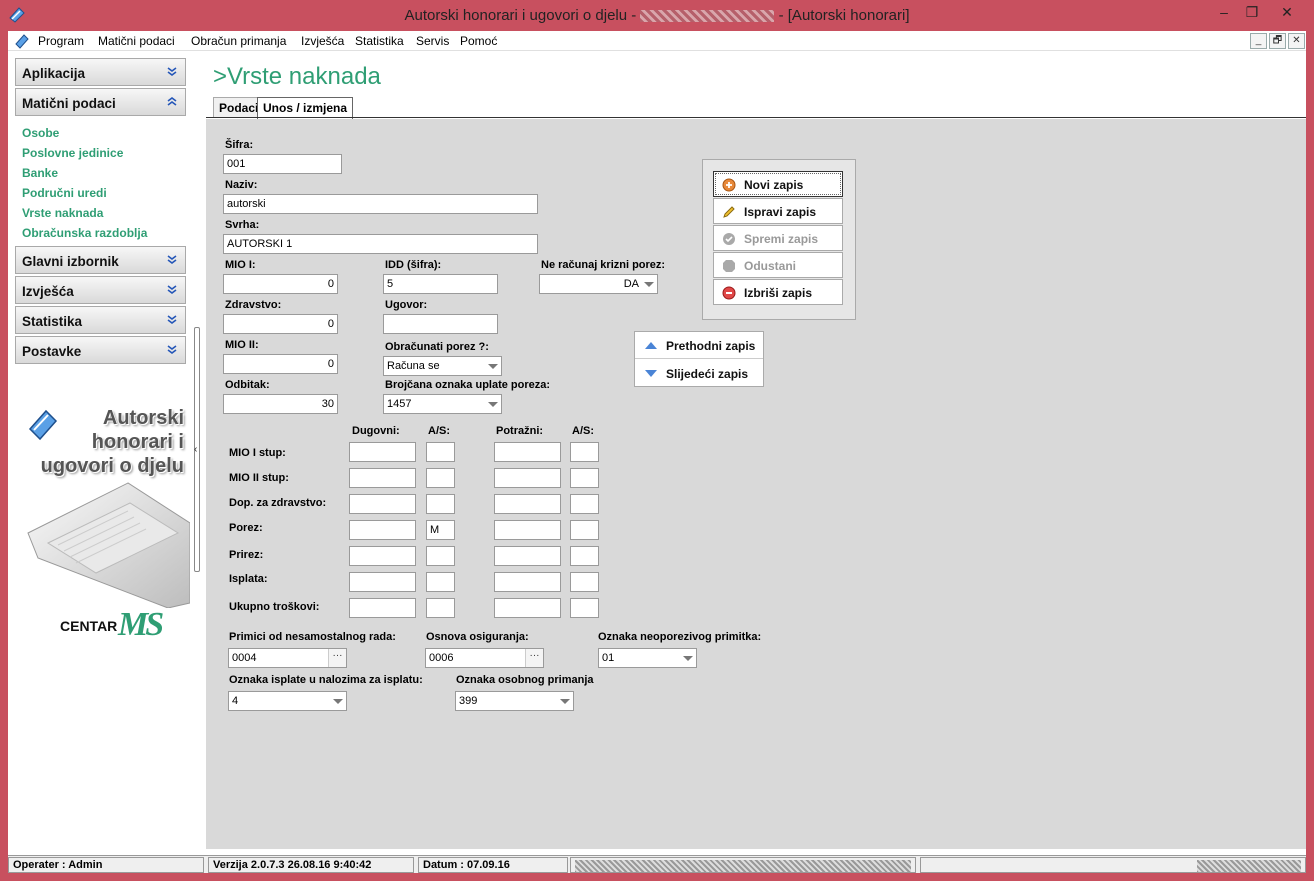 The height and width of the screenshot is (881, 1314). Describe the element at coordinates (311, 865) in the screenshot. I see `status-verzija: Verzija 2.0.7.3 26.08.16 9:40:42` at that location.